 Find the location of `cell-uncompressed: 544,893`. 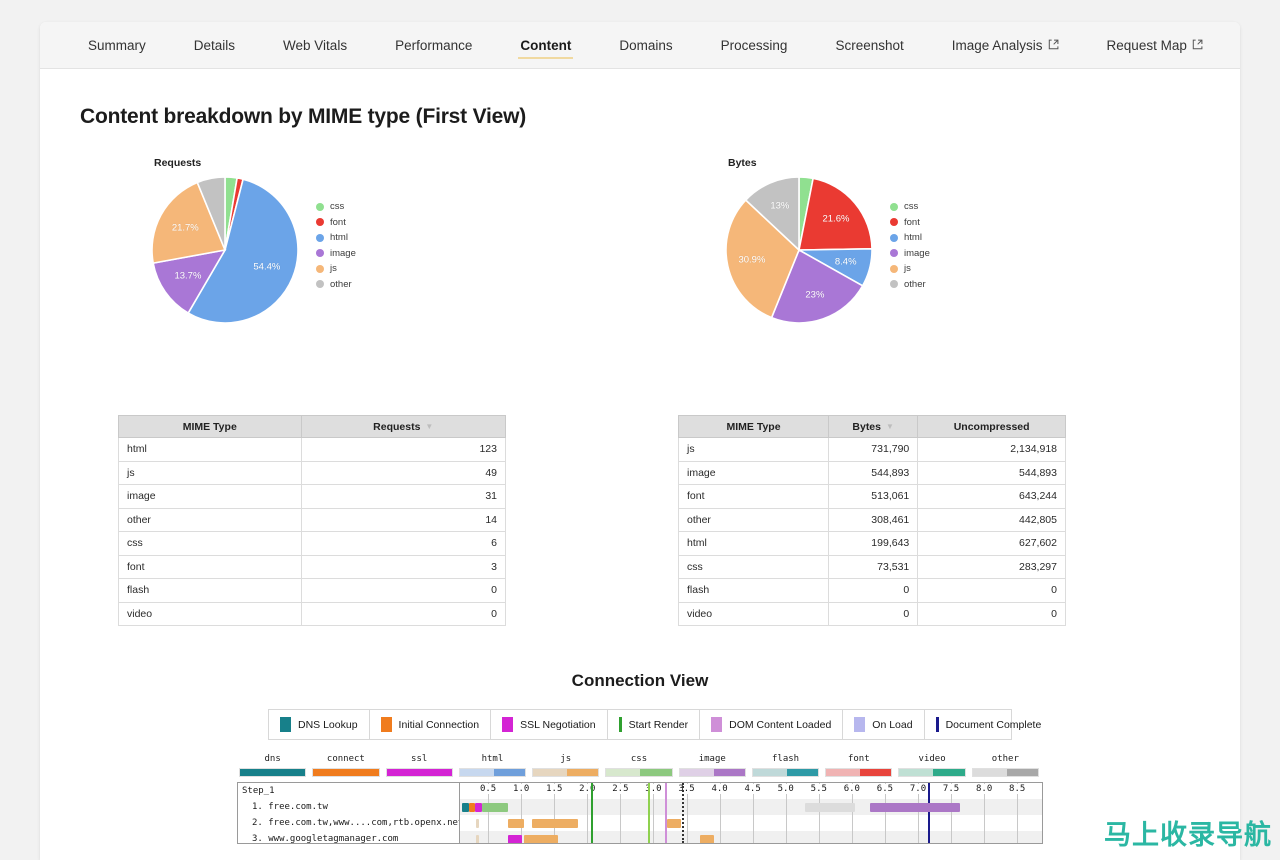

cell-uncompressed: 544,893 is located at coordinates (991, 472).